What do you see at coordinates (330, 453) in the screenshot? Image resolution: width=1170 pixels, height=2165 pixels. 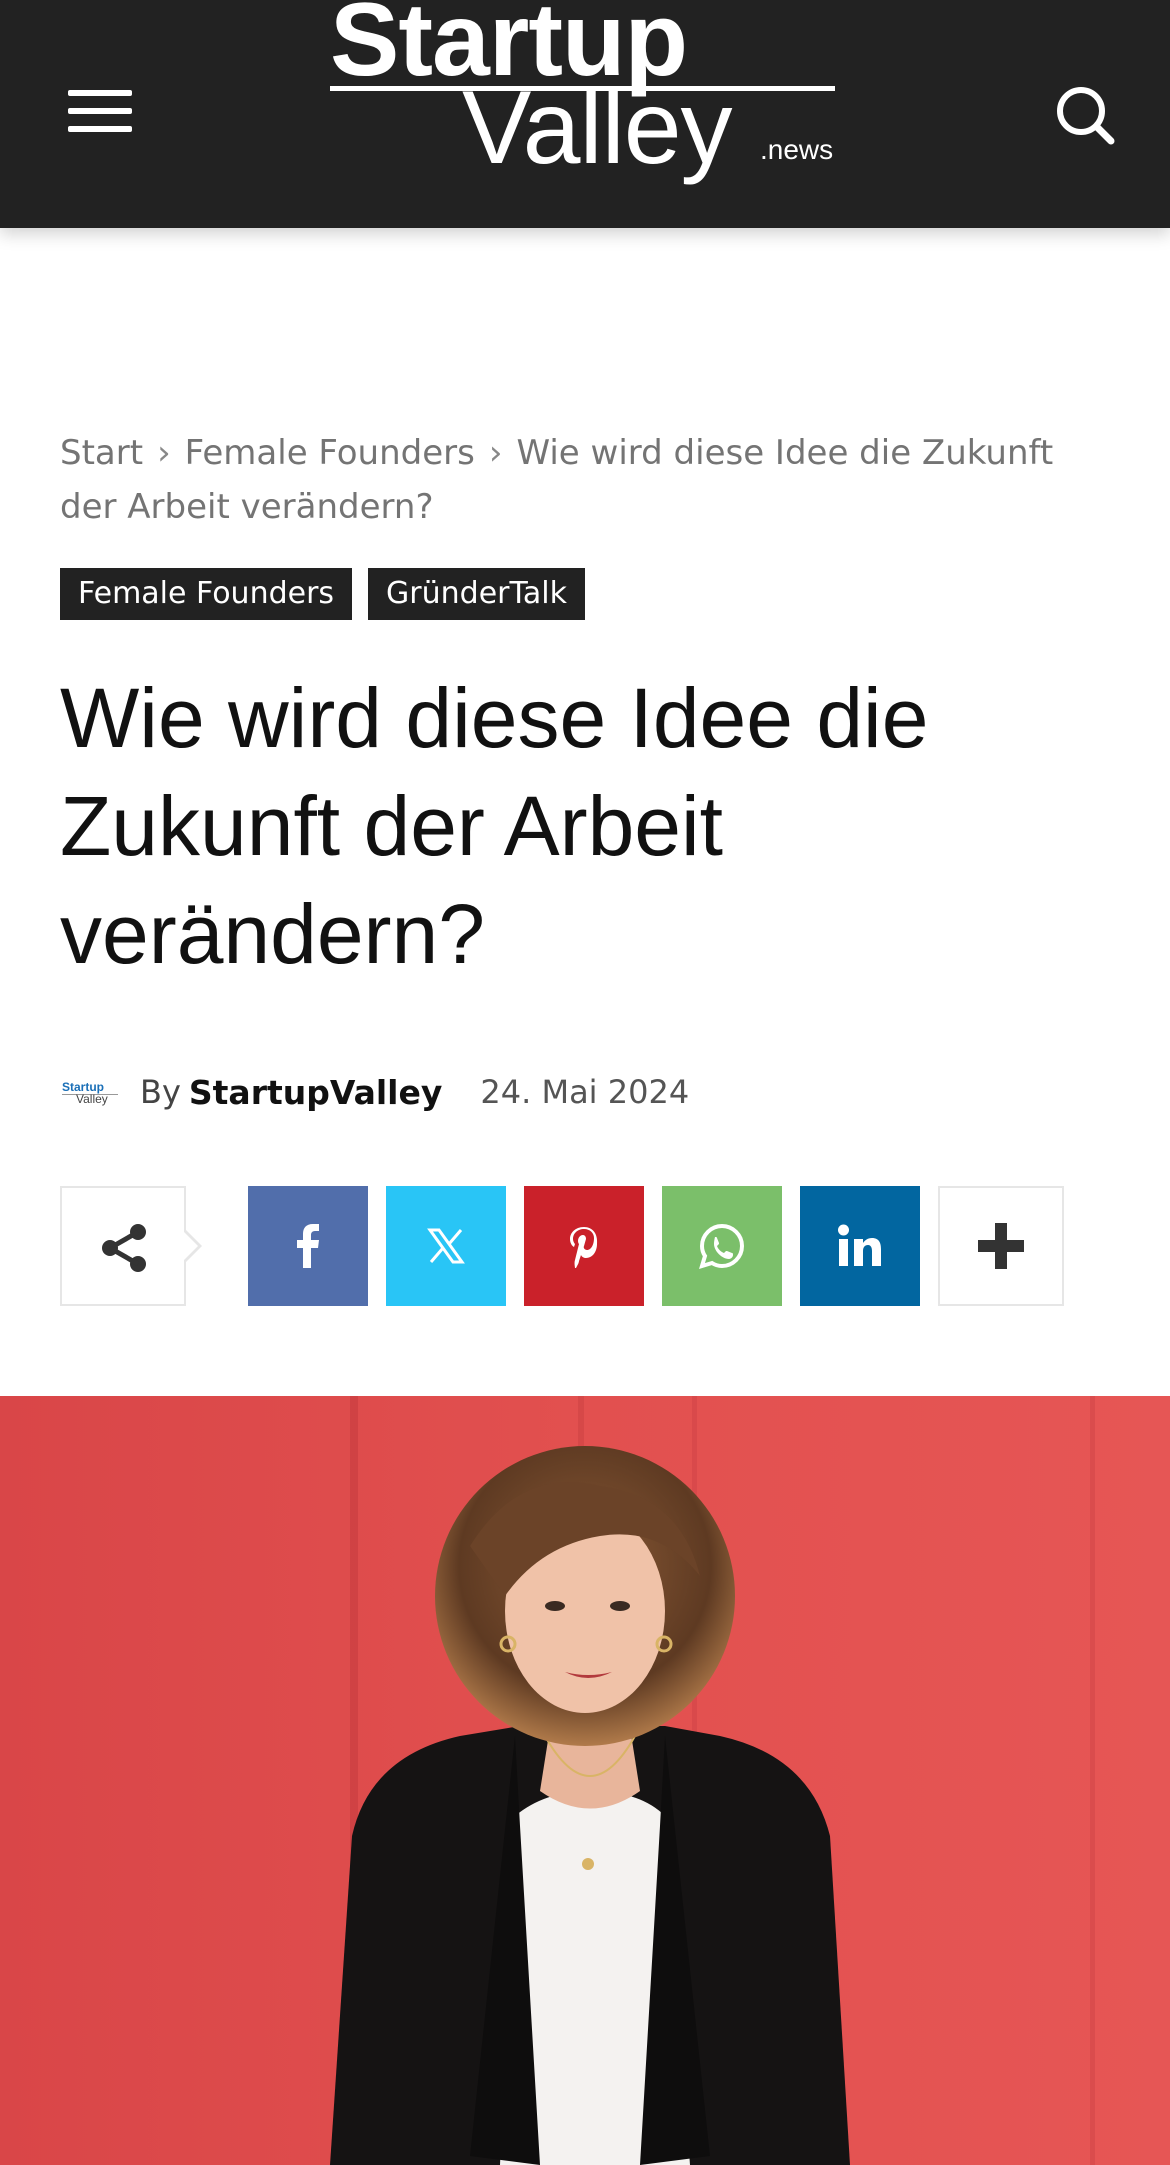 I see `breadcrumb-female-founders: Female Founders` at bounding box center [330, 453].